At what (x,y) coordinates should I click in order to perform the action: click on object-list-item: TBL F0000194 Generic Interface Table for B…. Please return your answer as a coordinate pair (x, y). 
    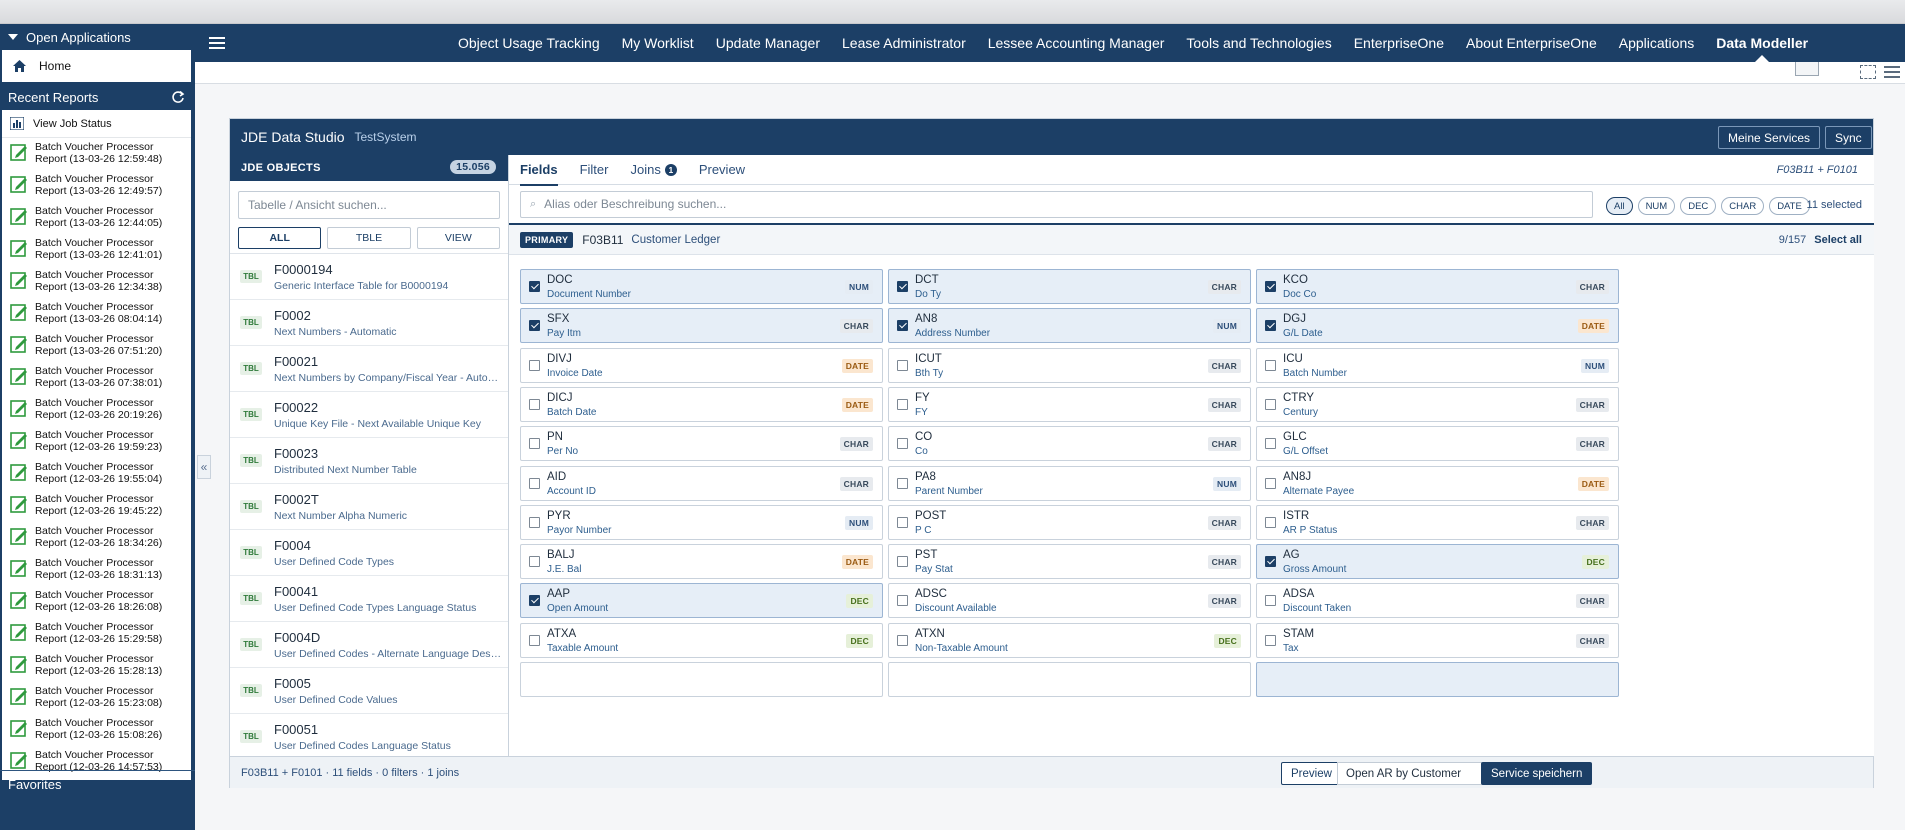
    Looking at the image, I should click on (369, 277).